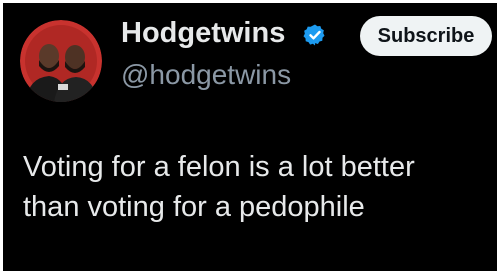 This screenshot has height=275, width=500. I want to click on verified-badge-icon, so click(314, 35).